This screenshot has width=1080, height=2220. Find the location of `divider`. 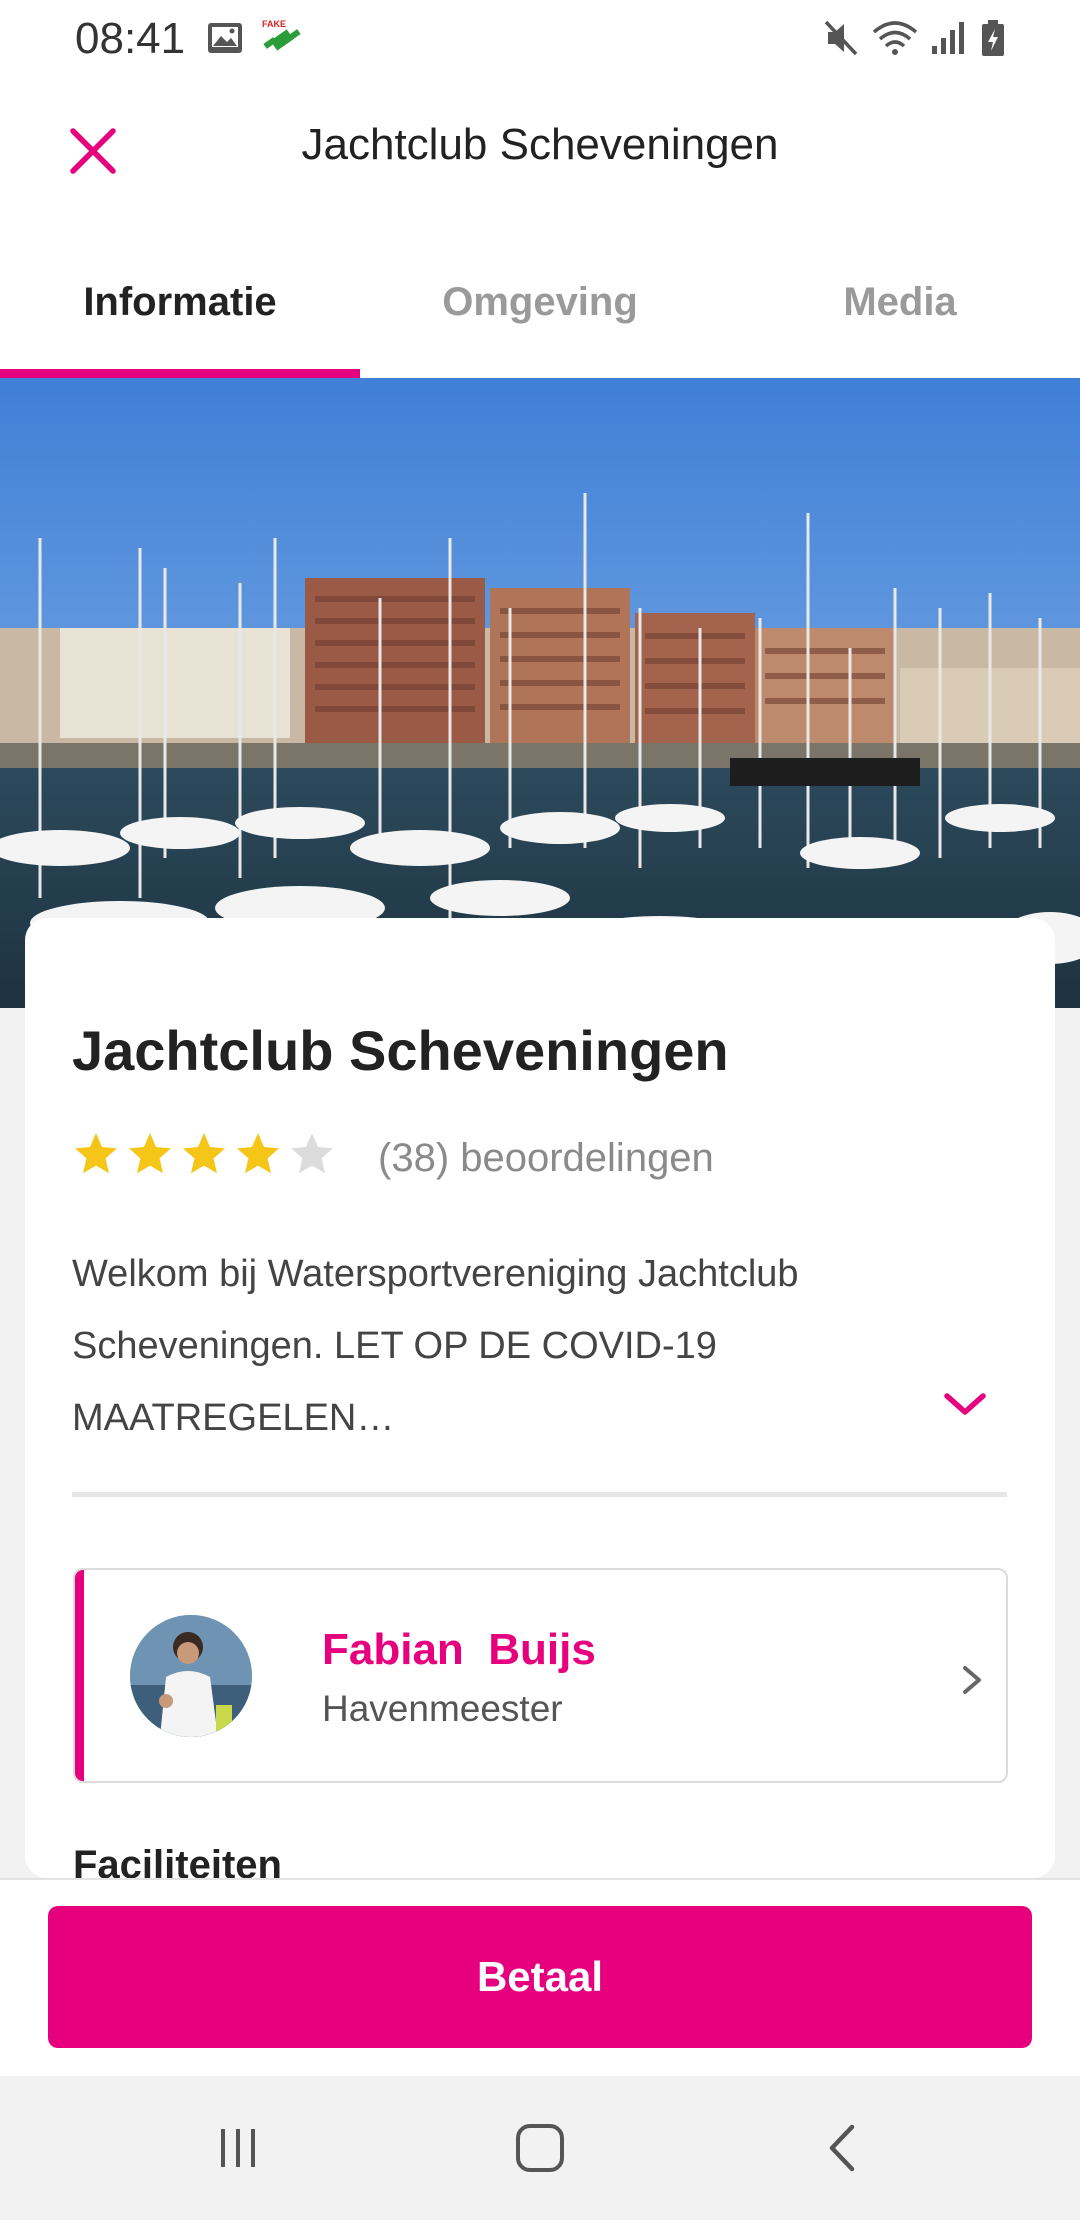

divider is located at coordinates (539, 1494).